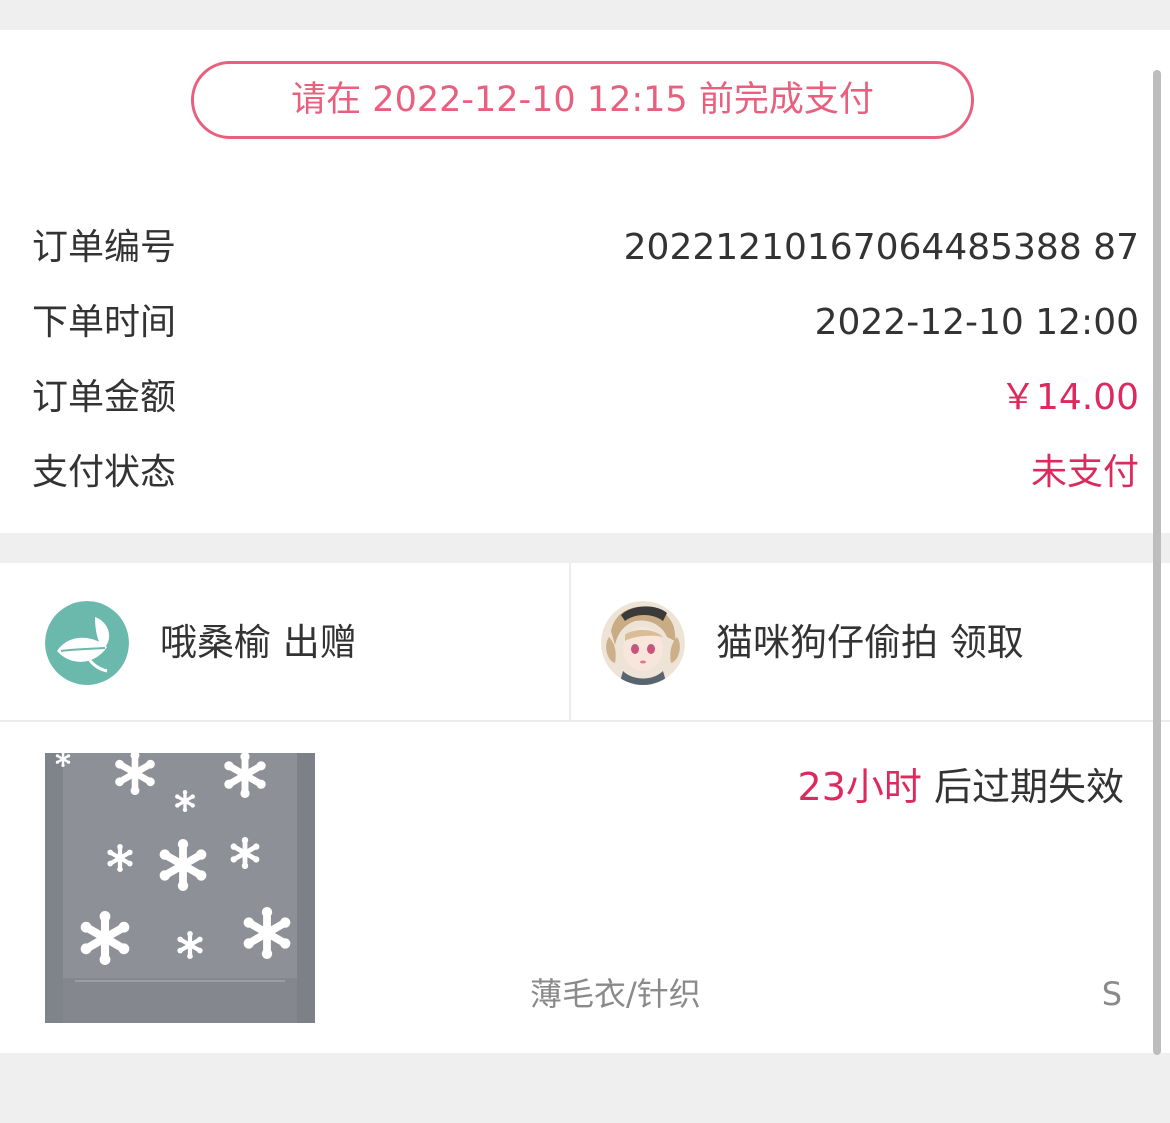 This screenshot has width=1170, height=1123. Describe the element at coordinates (582, 100) in the screenshot. I see `payment-deadline-banner: 请在 2022-12-10 12:15 前完成支付` at that location.